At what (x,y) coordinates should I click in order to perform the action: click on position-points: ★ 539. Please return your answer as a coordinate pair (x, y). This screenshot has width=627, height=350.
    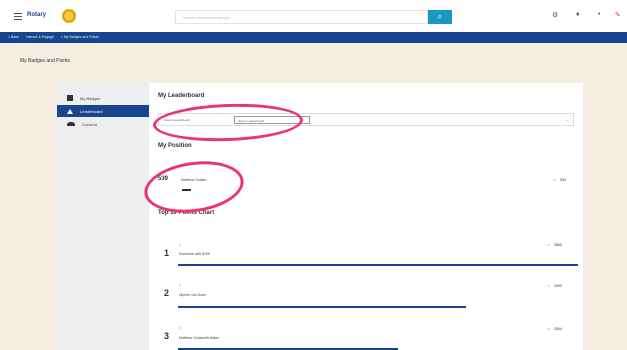
    Looking at the image, I should click on (559, 180).